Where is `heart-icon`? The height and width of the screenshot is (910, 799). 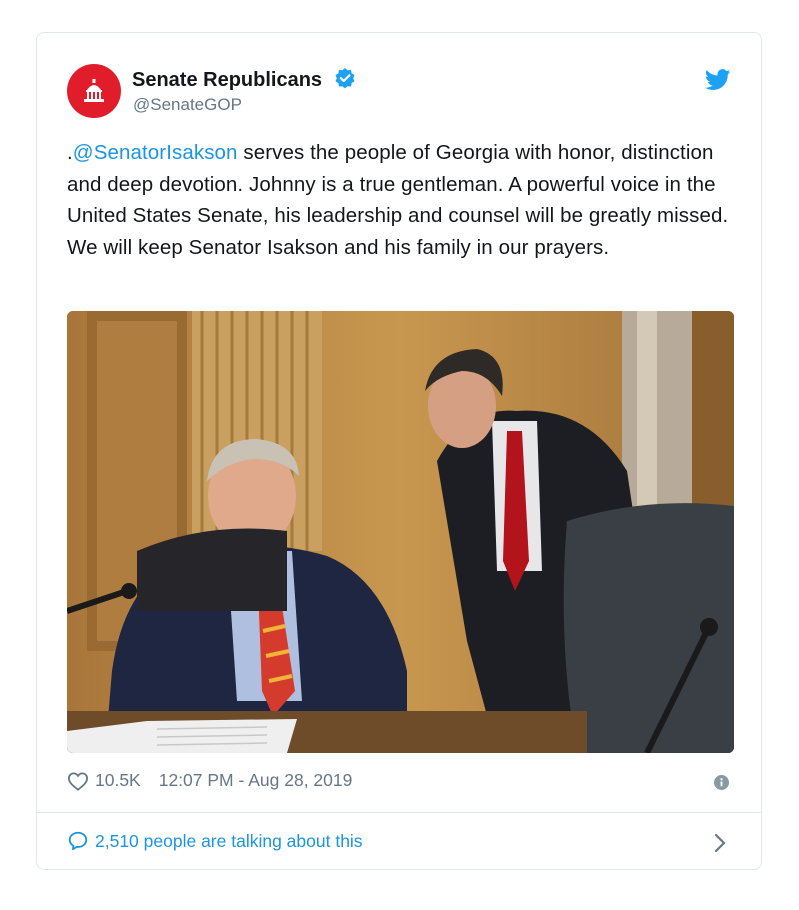 heart-icon is located at coordinates (78, 781).